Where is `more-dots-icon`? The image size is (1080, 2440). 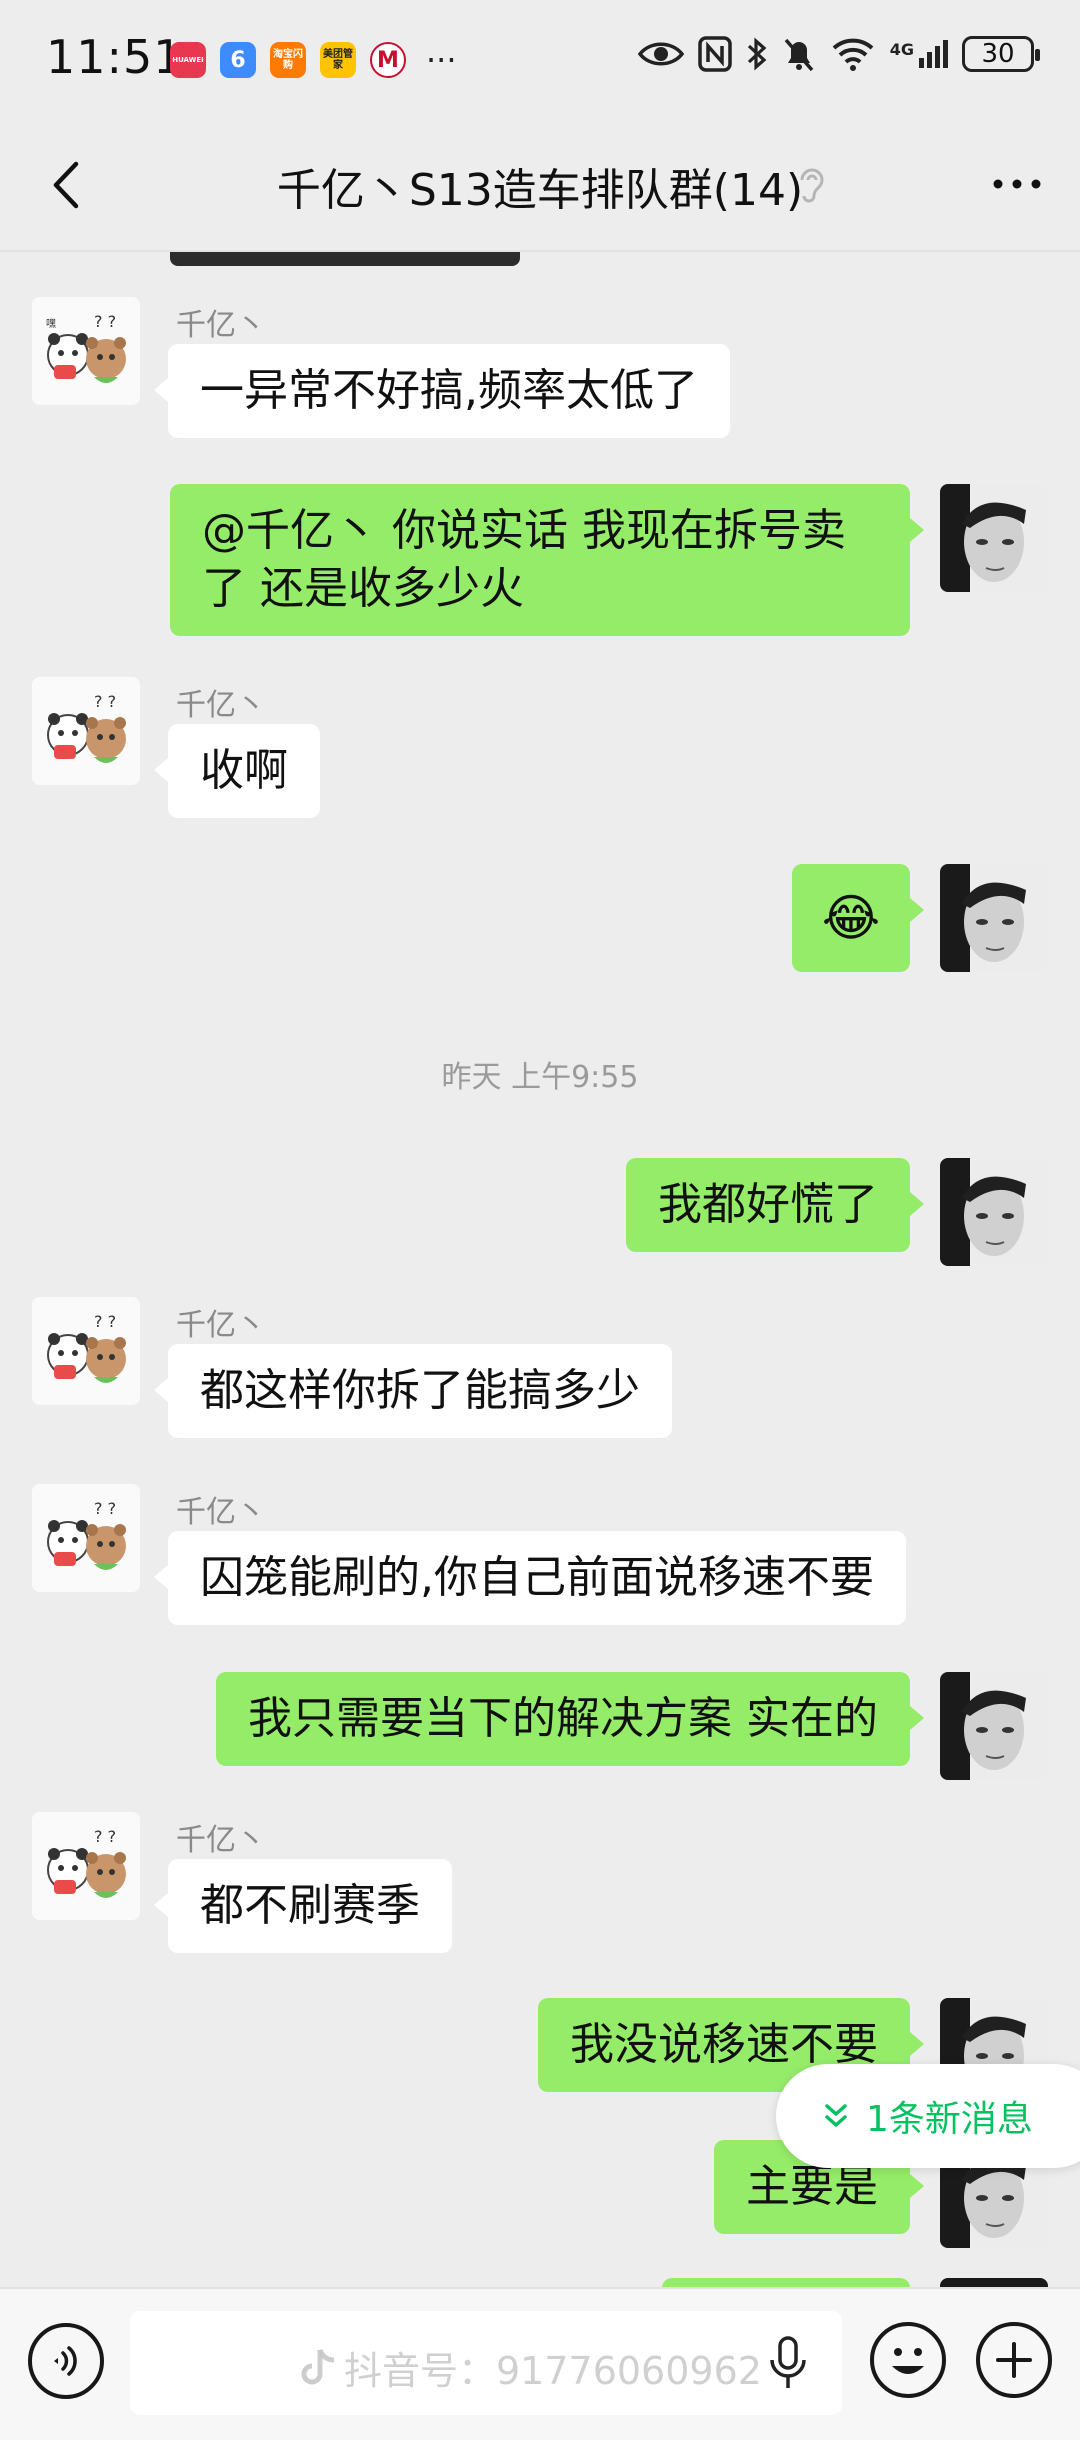 more-dots-icon is located at coordinates (1017, 184).